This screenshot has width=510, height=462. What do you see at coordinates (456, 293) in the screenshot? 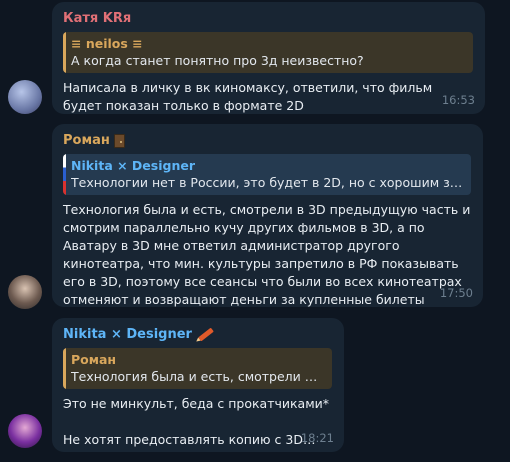
I see `message-time: 17:50` at bounding box center [456, 293].